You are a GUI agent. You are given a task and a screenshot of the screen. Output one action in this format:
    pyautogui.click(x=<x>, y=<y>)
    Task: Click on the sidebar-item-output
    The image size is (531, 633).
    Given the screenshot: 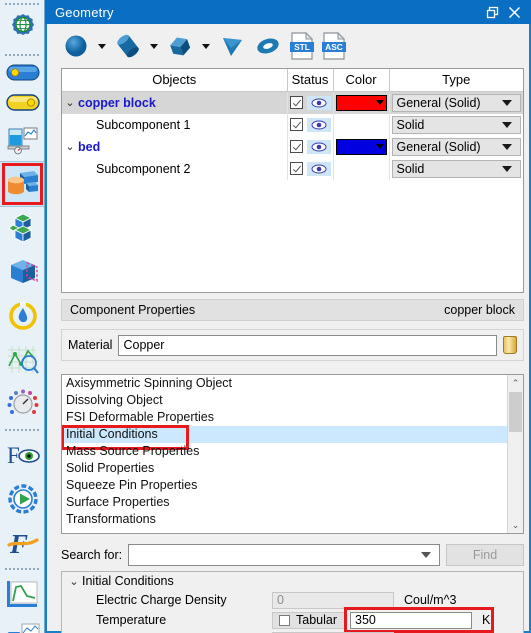 What is the action you would take?
    pyautogui.click(x=22, y=360)
    